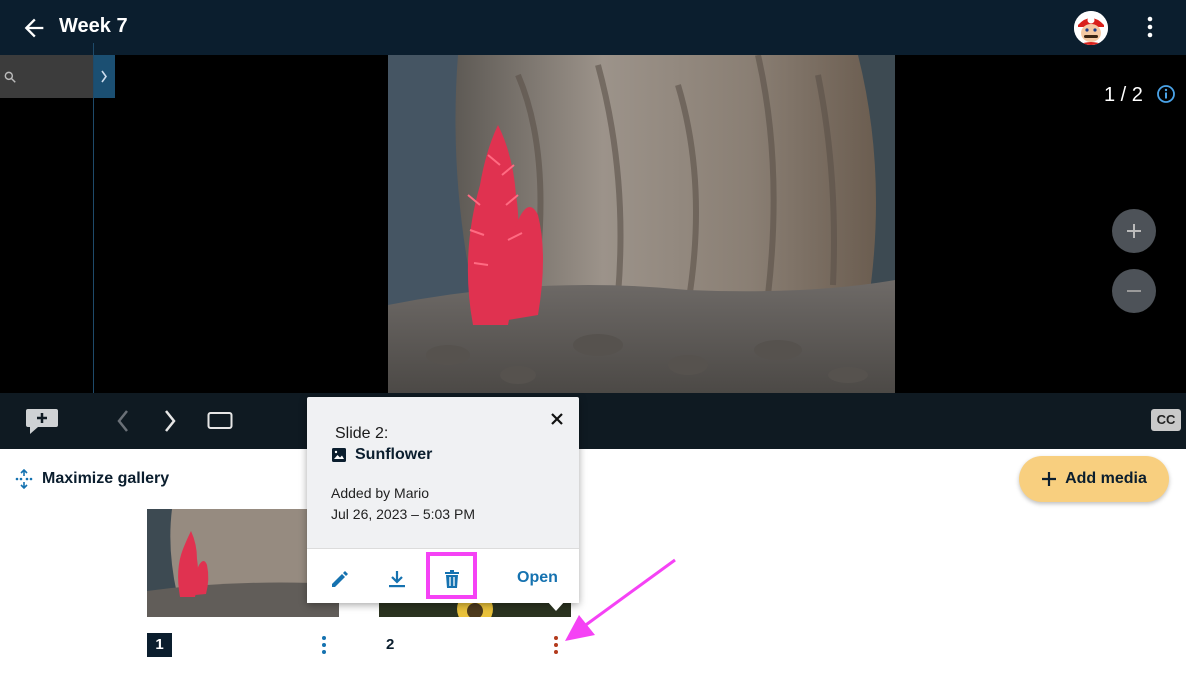 The height and width of the screenshot is (694, 1186). What do you see at coordinates (42, 421) in the screenshot?
I see `add-comment-icon` at bounding box center [42, 421].